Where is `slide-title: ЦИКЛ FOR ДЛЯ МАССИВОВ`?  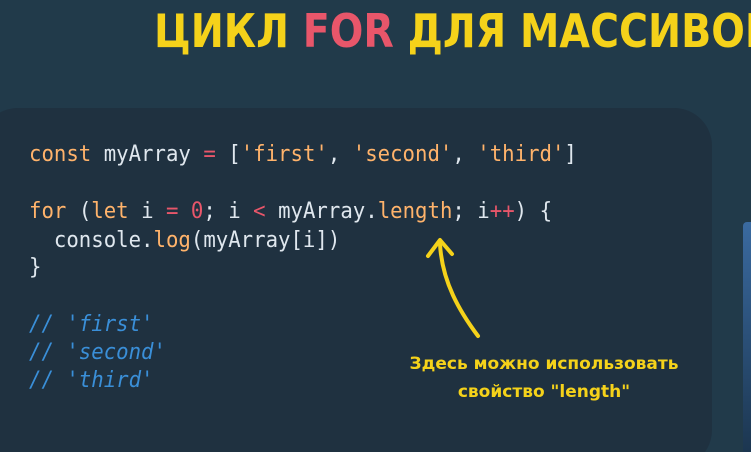
slide-title: ЦИКЛ FOR ДЛЯ МАССИВОВ is located at coordinates (452, 31).